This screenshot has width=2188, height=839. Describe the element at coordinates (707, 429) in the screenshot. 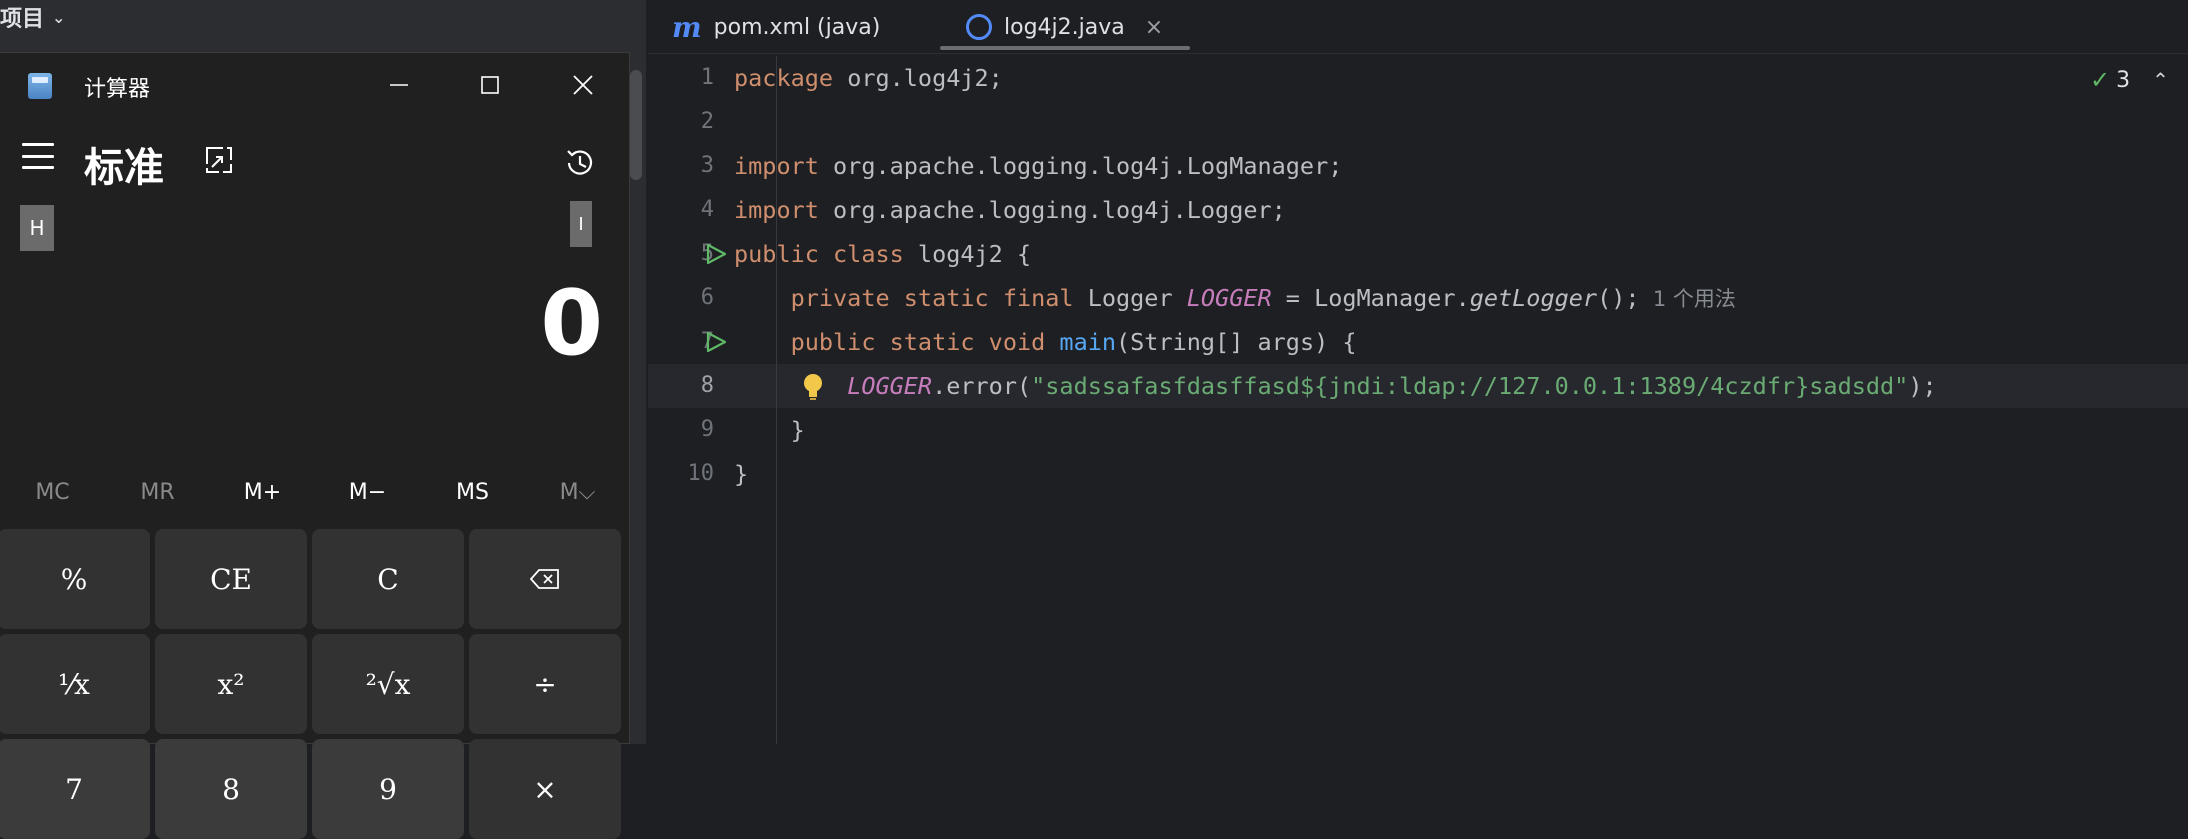

I see `line-number: 9` at that location.